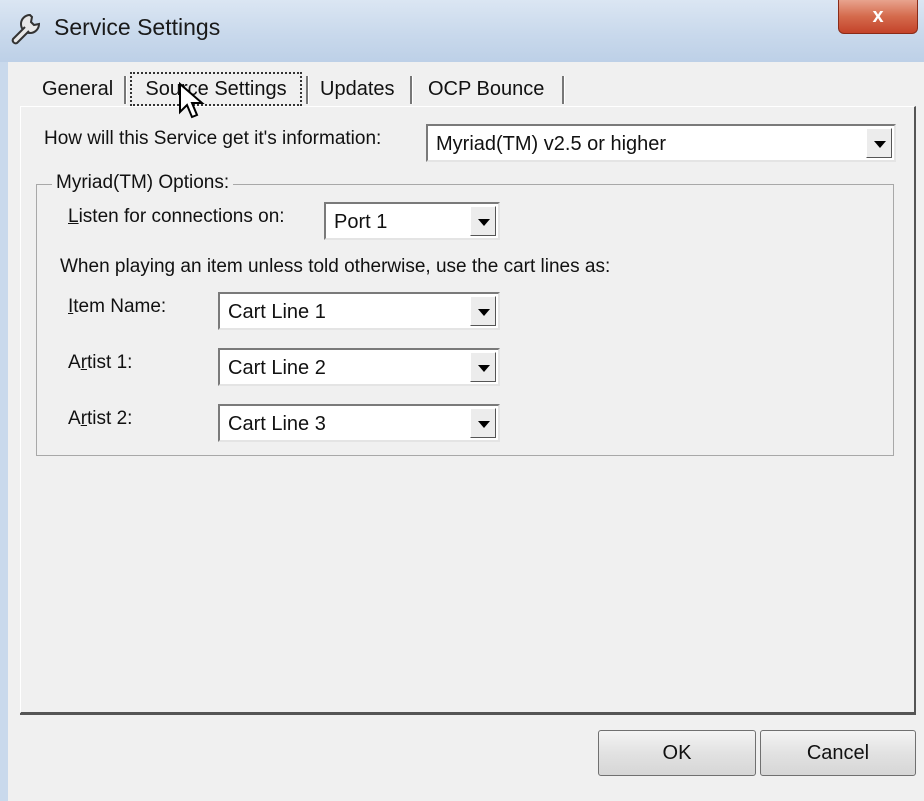 Image resolution: width=924 pixels, height=801 pixels. Describe the element at coordinates (551, 144) in the screenshot. I see `source-select-value: Myriad(TM) v2.5 or higher` at that location.